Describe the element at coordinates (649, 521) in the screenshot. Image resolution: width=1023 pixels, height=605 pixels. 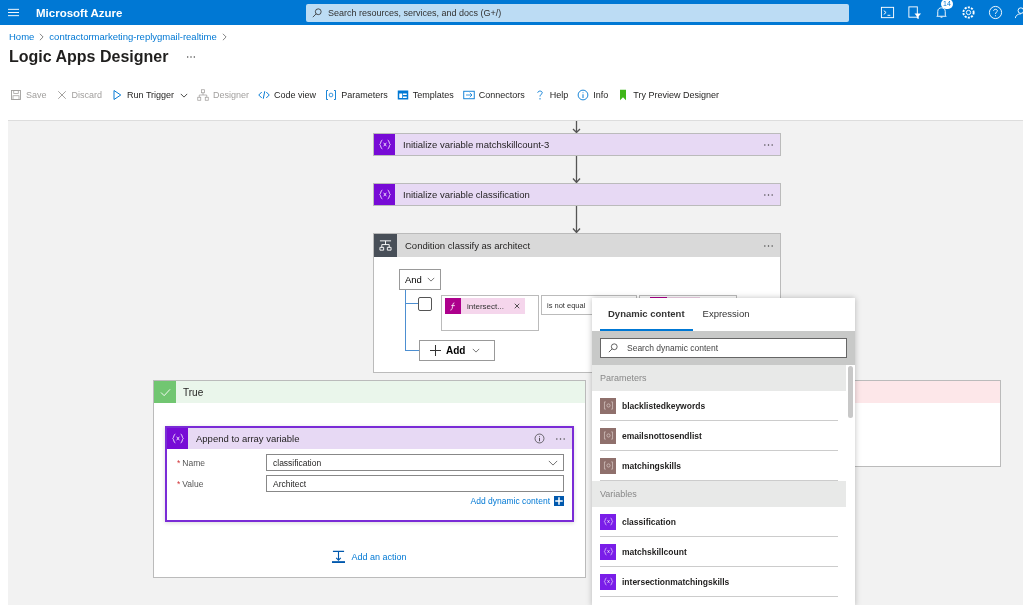
I see `item-name: classification` at that location.